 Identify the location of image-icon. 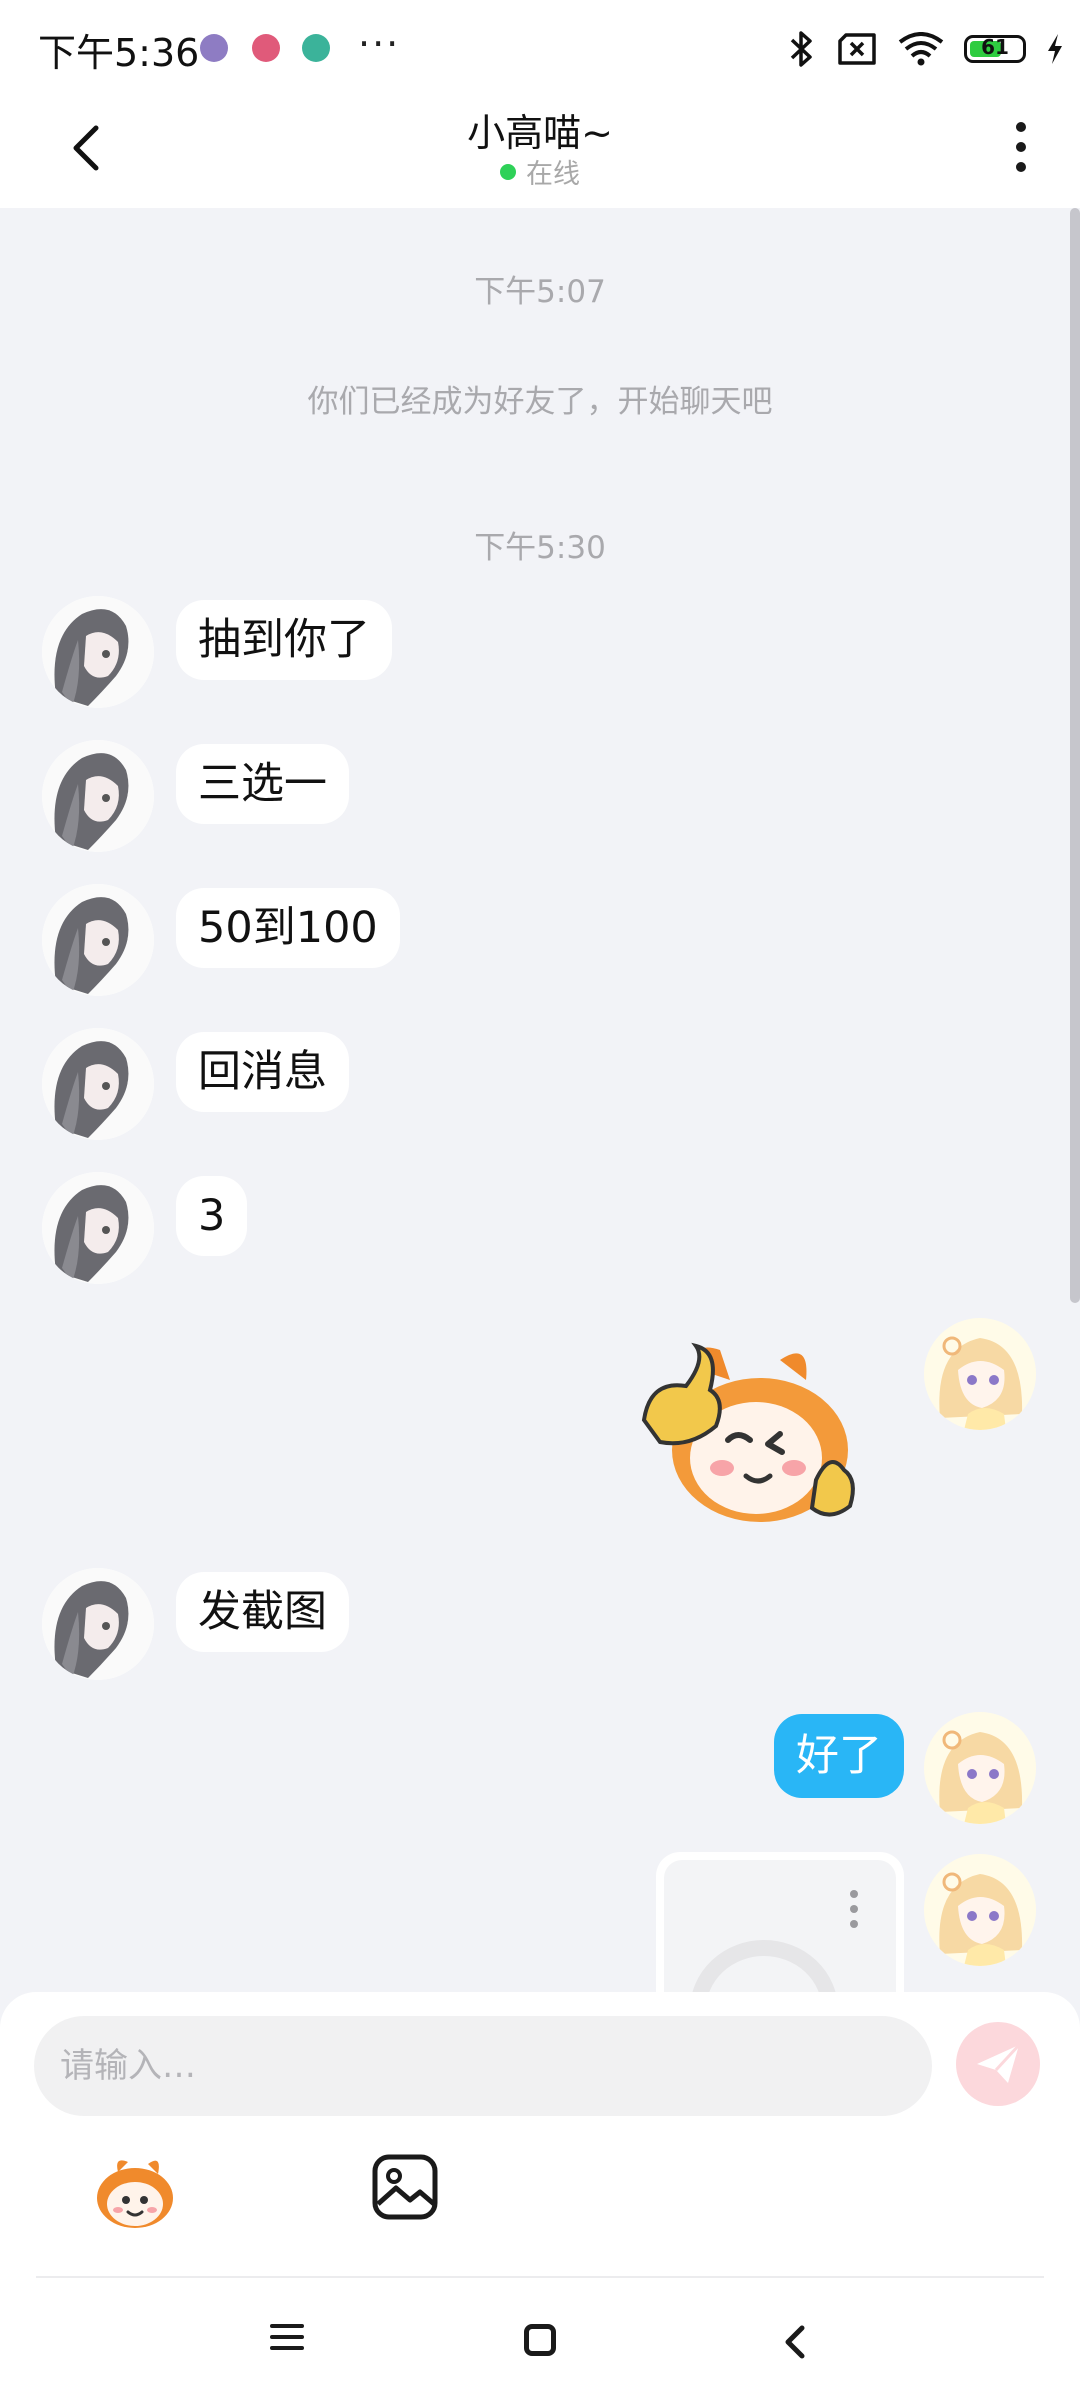
(405, 2187).